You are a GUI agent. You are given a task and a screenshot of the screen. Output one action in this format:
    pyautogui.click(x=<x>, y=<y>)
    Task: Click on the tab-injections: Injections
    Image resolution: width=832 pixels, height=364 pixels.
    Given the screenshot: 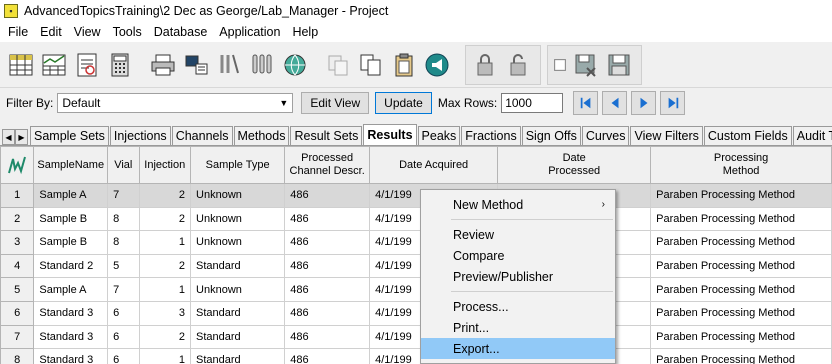 What is the action you would take?
    pyautogui.click(x=140, y=135)
    